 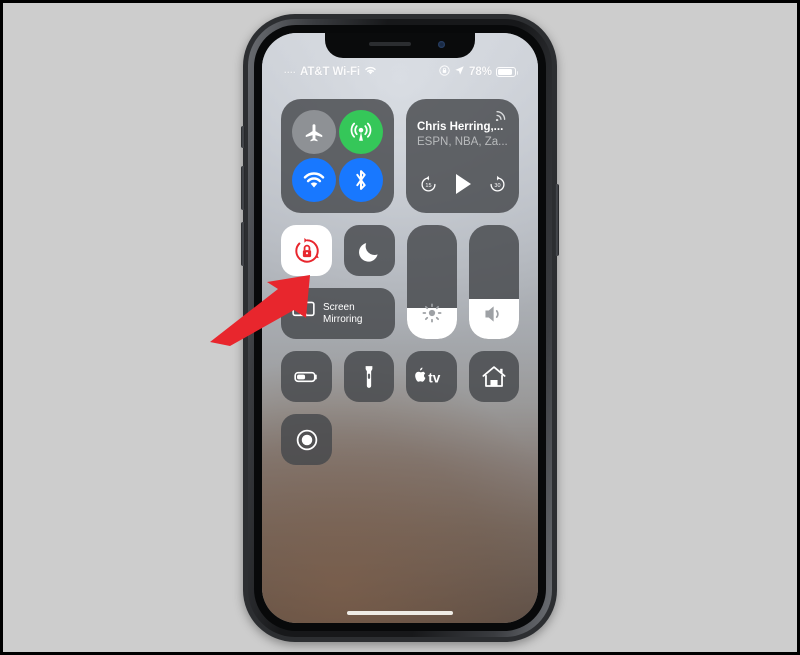 I want to click on notch, so click(x=400, y=45).